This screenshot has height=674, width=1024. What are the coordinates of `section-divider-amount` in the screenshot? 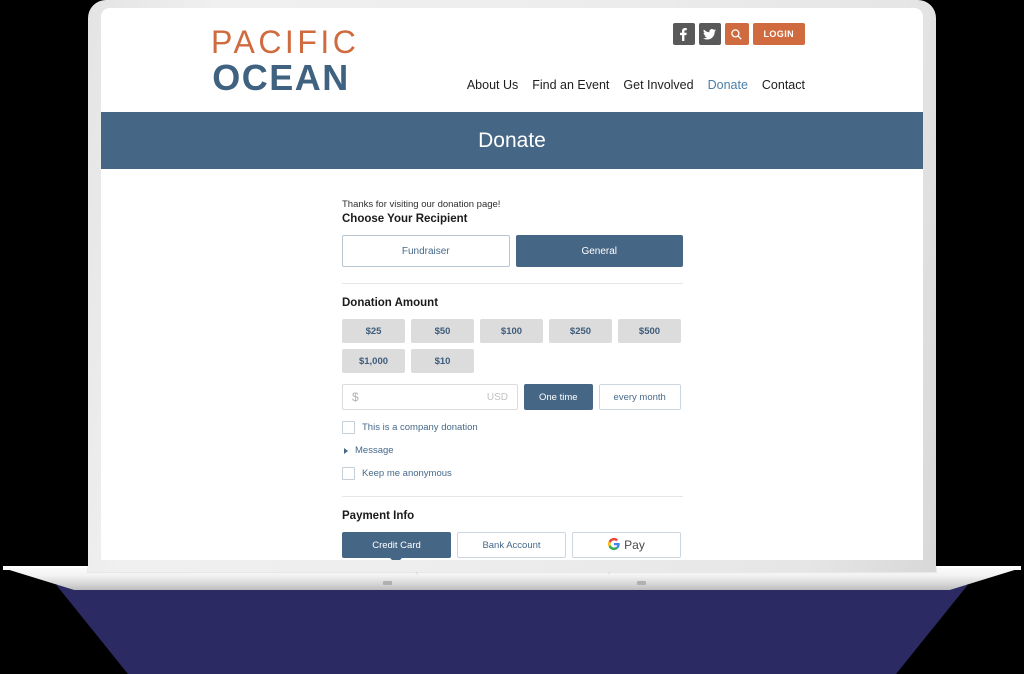 It's located at (512, 283).